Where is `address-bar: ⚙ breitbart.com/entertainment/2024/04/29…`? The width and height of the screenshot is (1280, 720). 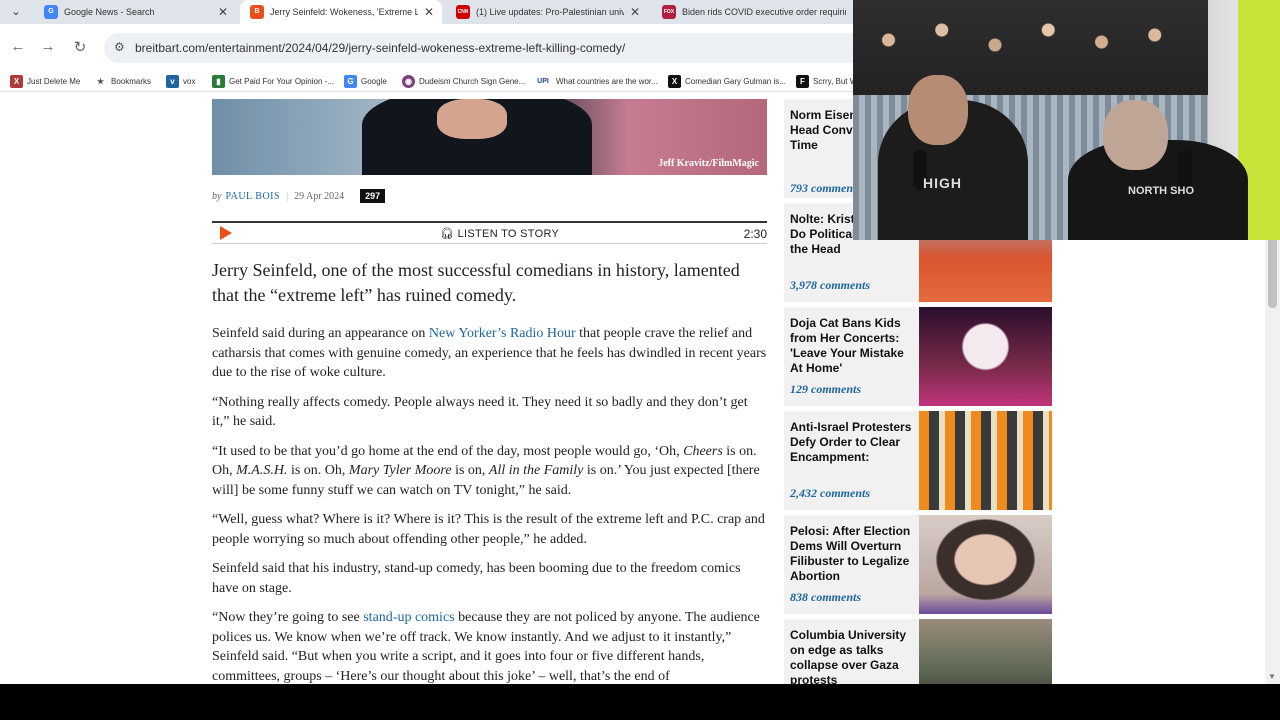 address-bar: ⚙ breitbart.com/entertainment/2024/04/29… is located at coordinates (484, 48).